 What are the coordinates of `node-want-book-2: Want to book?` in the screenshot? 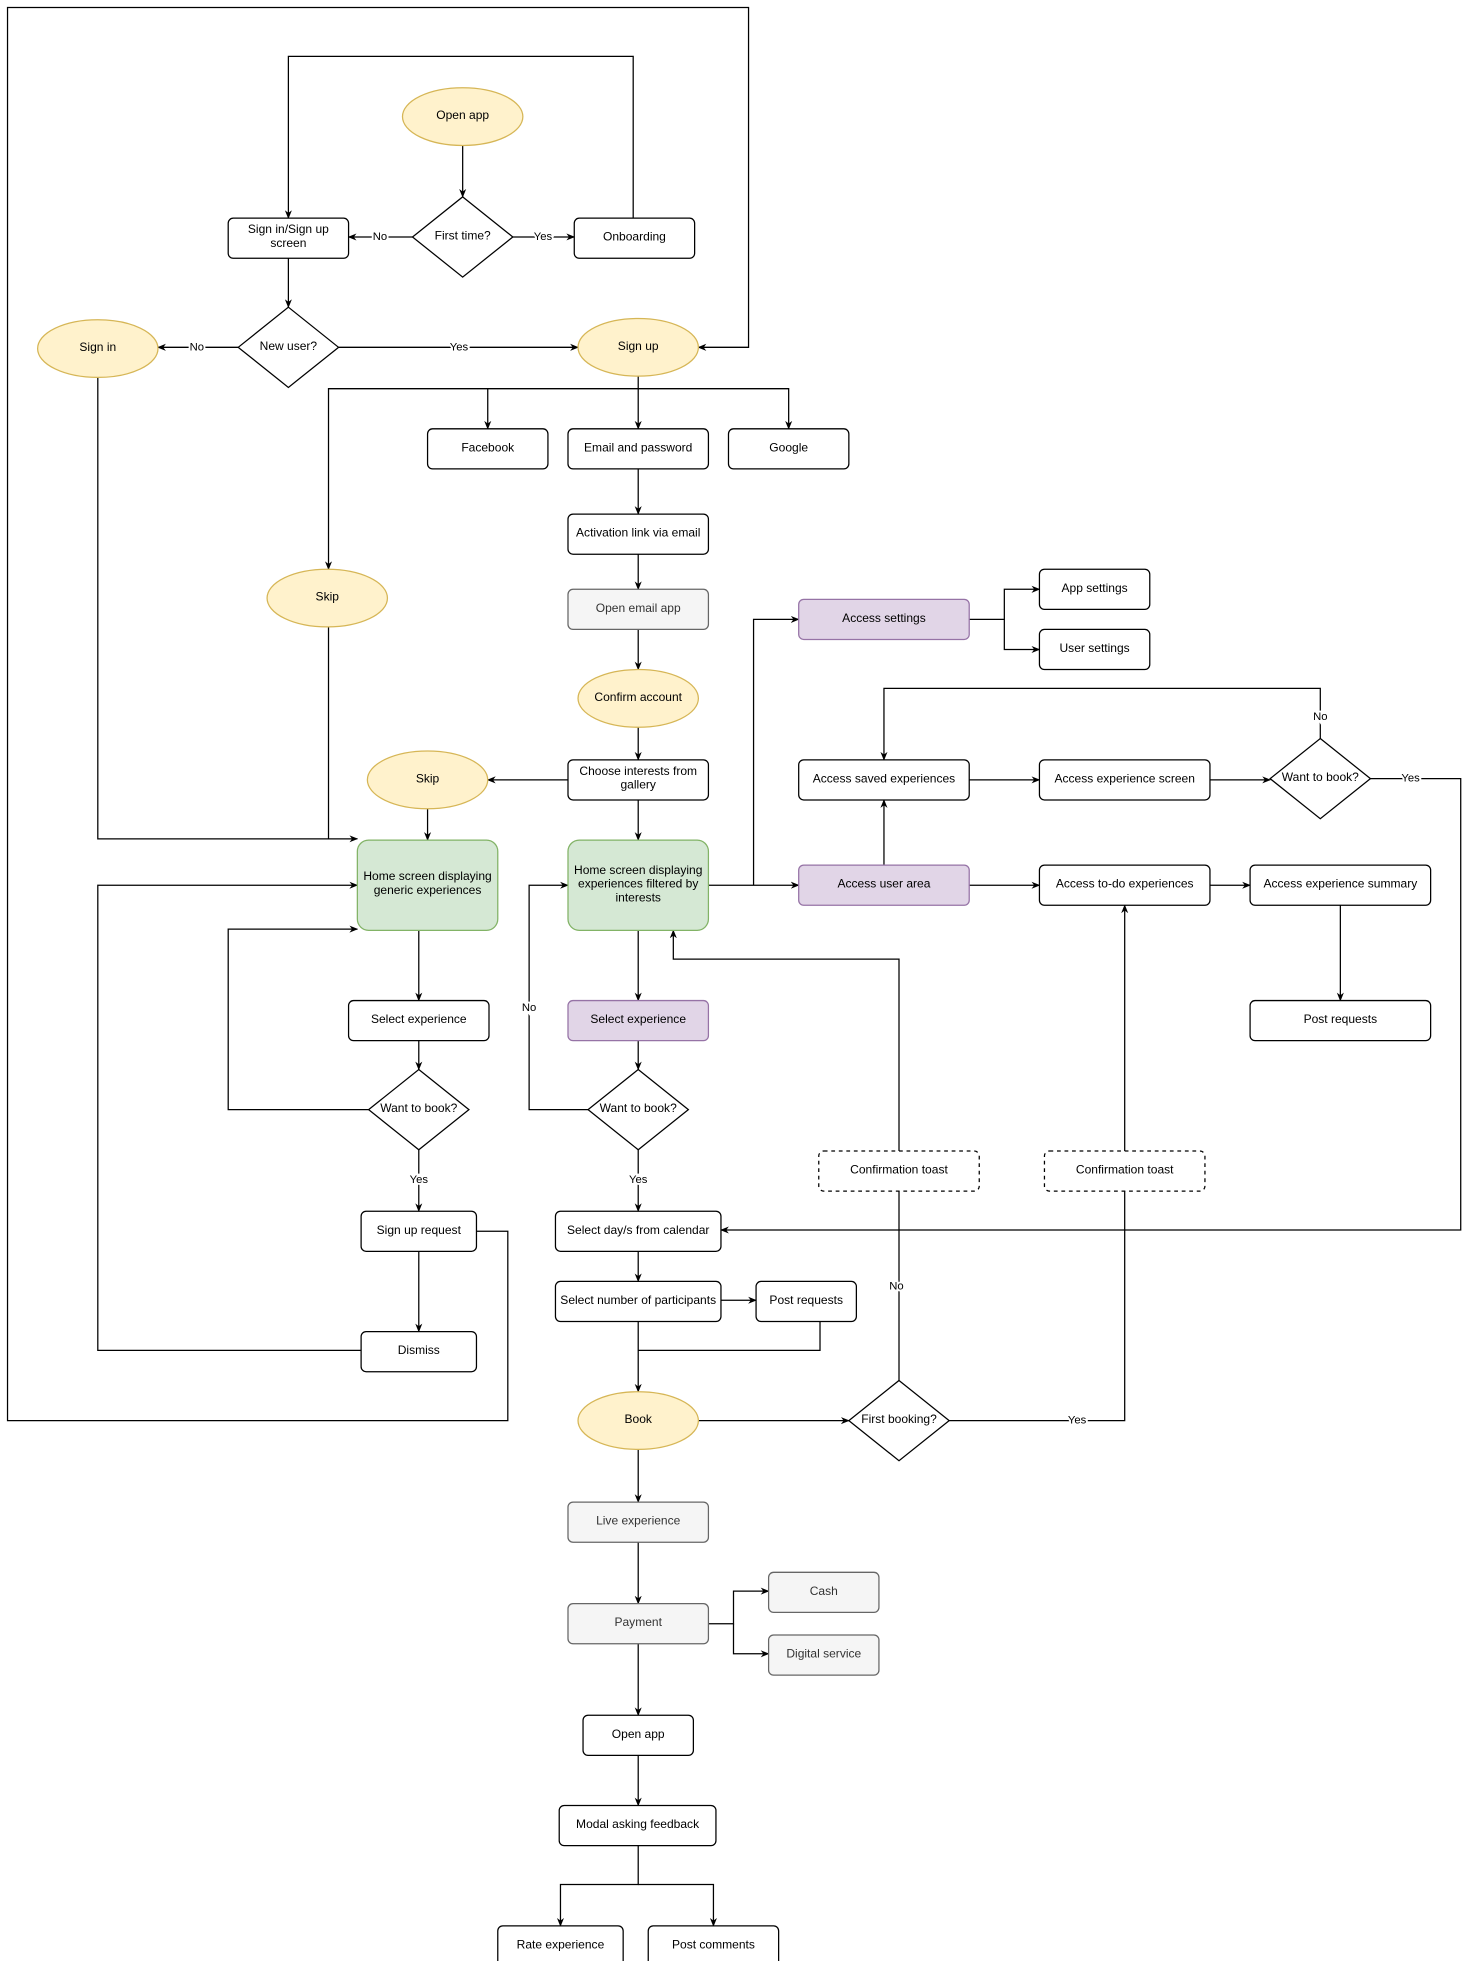 It's located at (638, 1109).